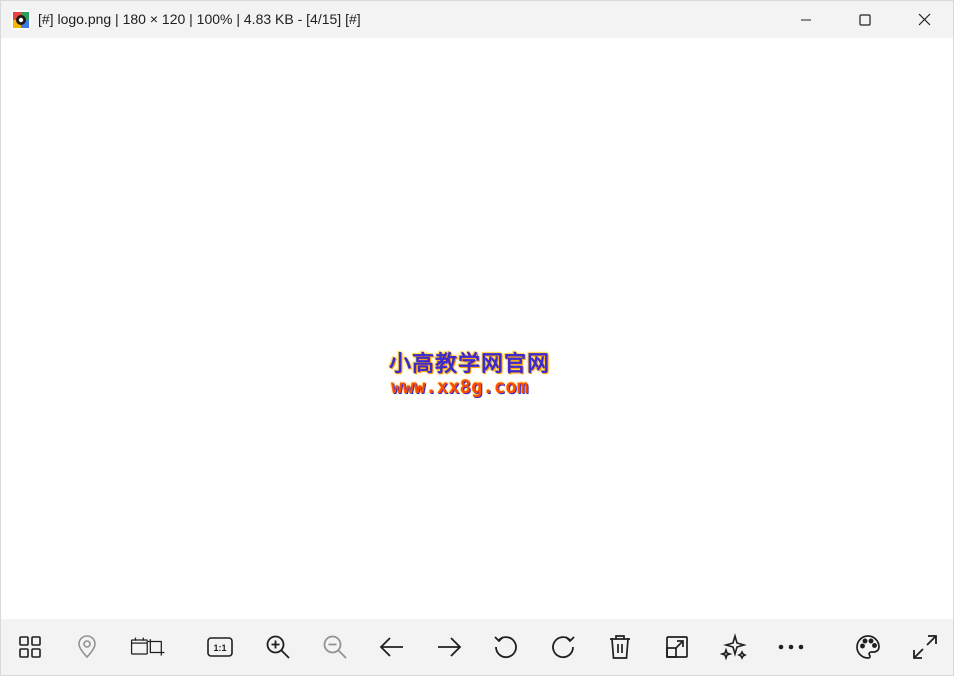  I want to click on close-button, so click(924, 19).